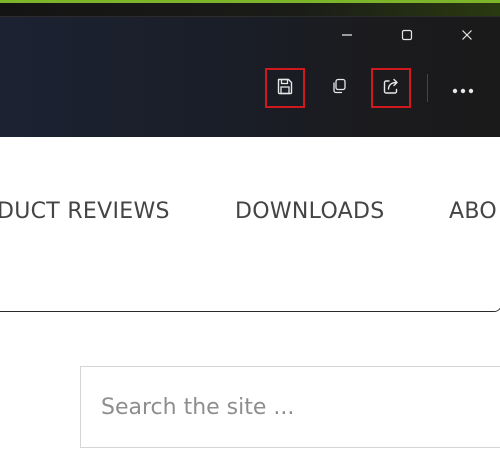 The width and height of the screenshot is (500, 470). What do you see at coordinates (473, 211) in the screenshot?
I see `nav-item-about: ABO` at bounding box center [473, 211].